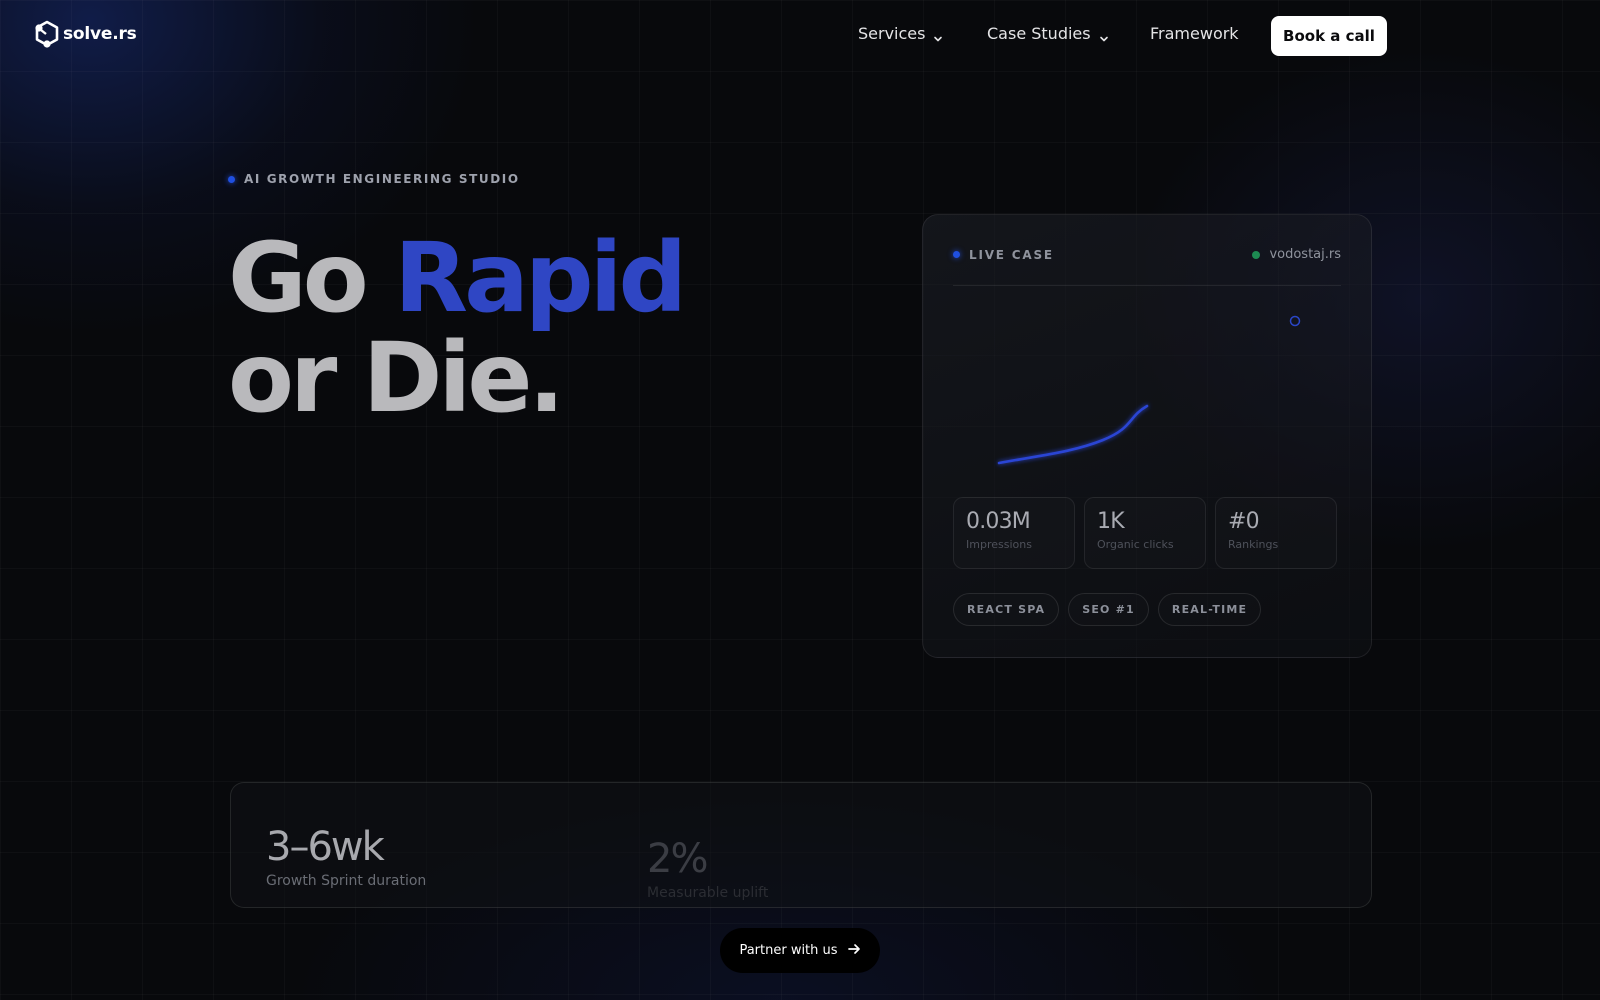  Describe the element at coordinates (100, 34) in the screenshot. I see `brand-name: solve.rs` at that location.